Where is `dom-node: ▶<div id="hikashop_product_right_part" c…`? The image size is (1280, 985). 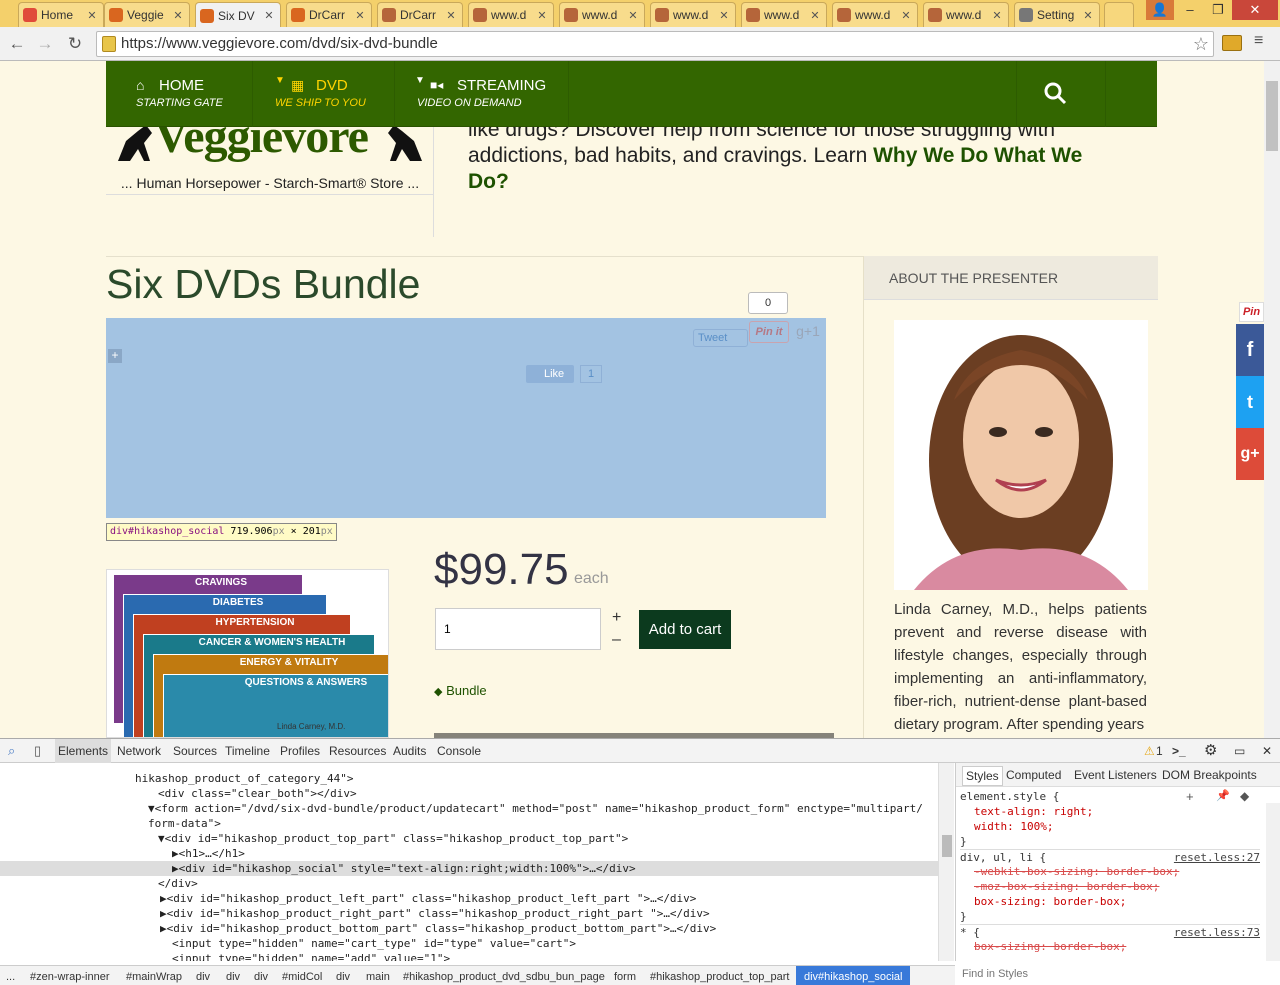
dom-node: ▶<div id="hikashop_product_right_part" c… is located at coordinates (469, 913).